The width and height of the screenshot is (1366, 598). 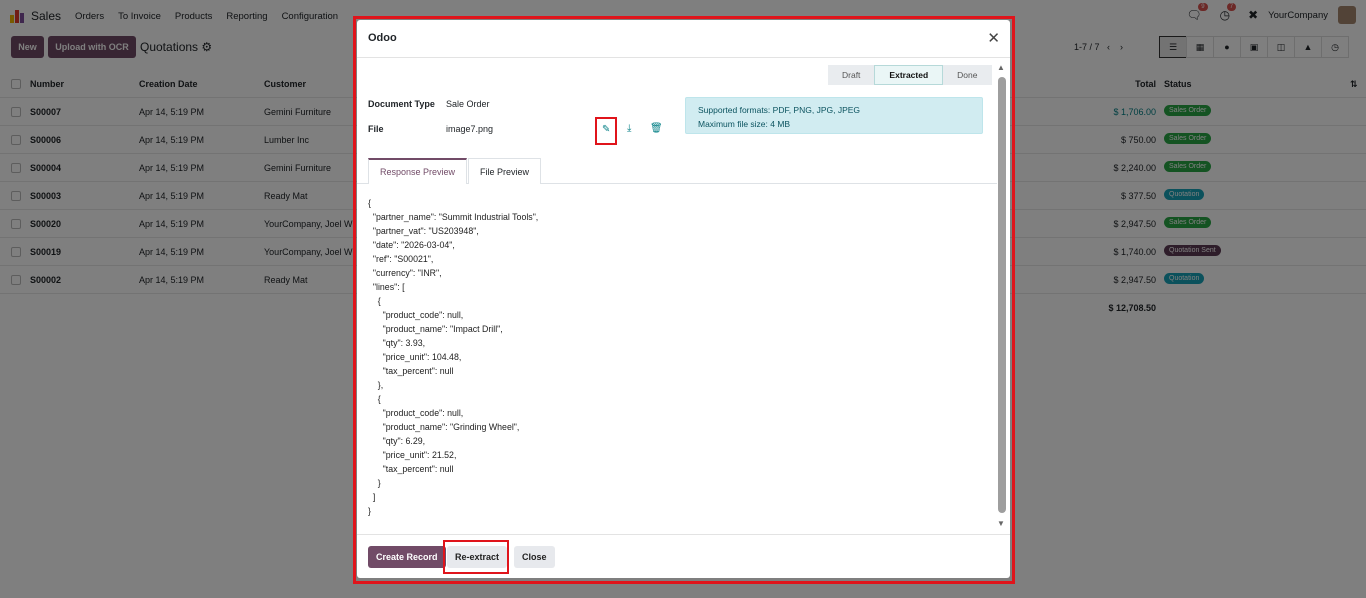 What do you see at coordinates (382, 38) in the screenshot?
I see `modal-title: Odoo` at bounding box center [382, 38].